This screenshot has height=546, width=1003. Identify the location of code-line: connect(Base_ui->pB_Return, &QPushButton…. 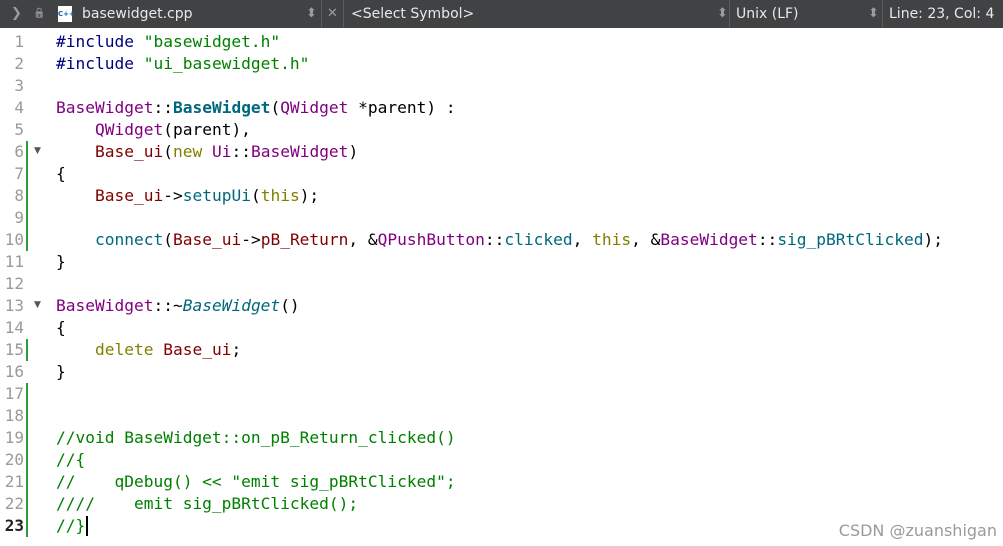
(499, 240).